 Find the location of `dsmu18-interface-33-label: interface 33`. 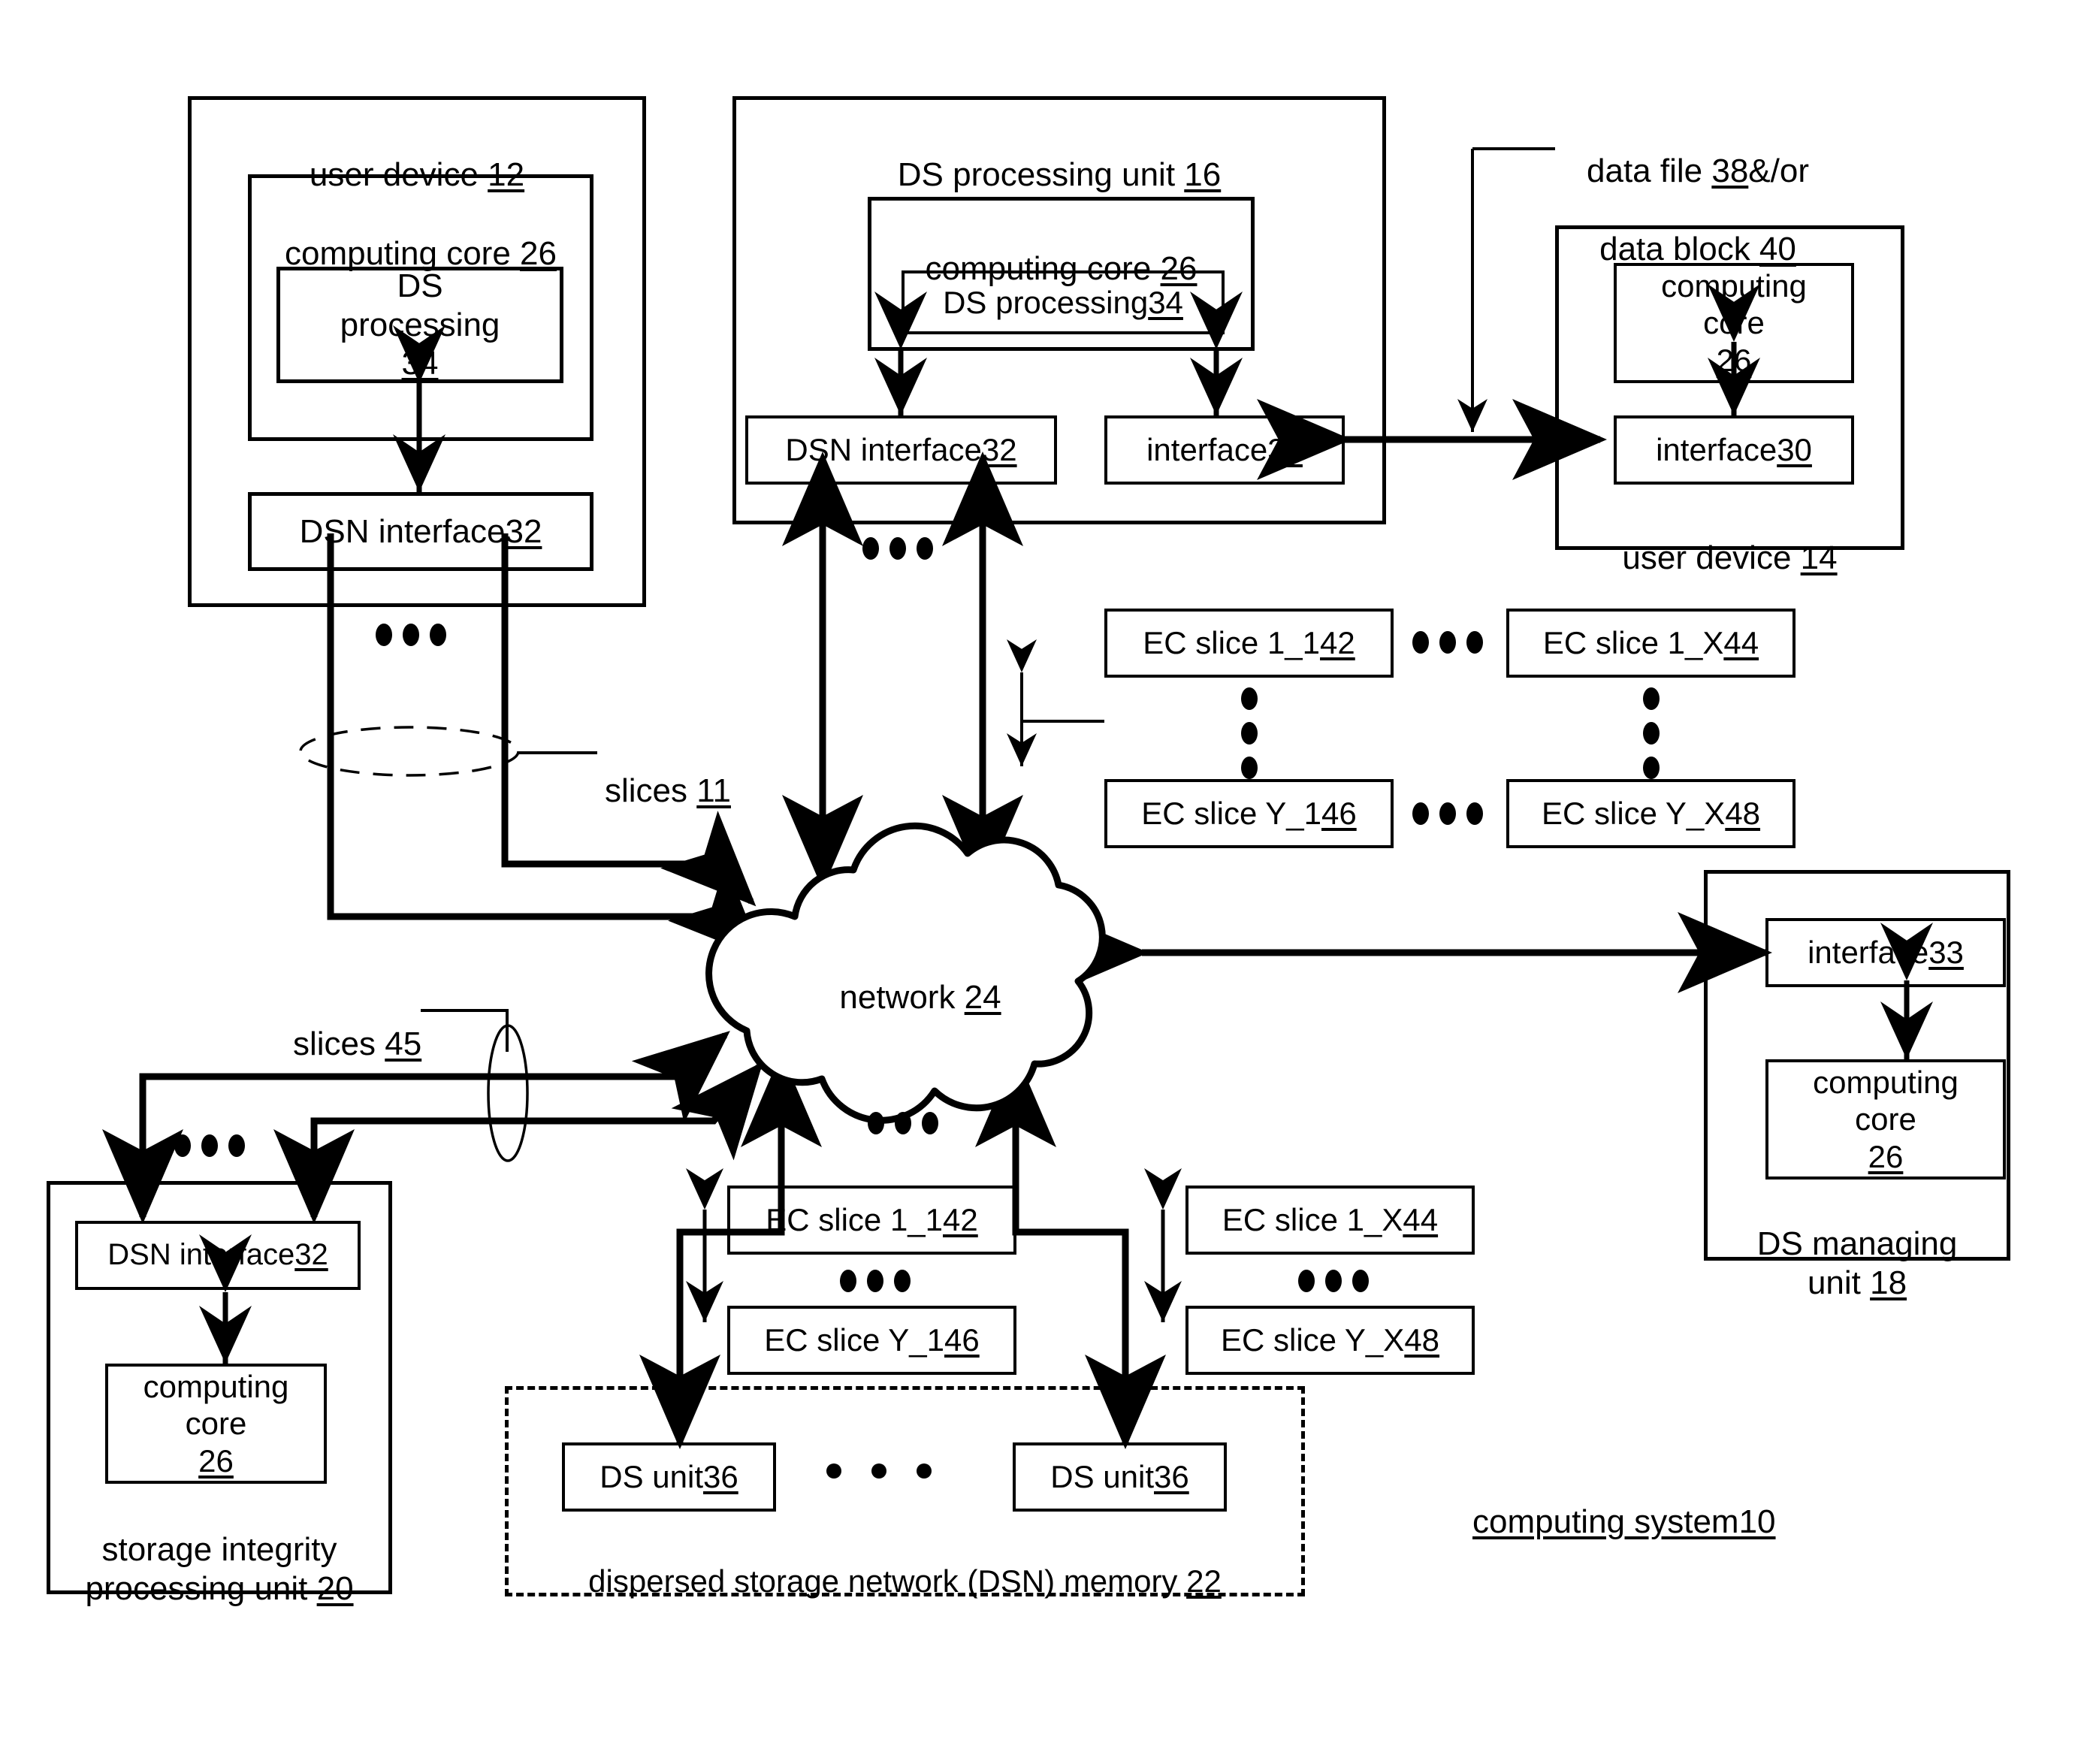

dsmu18-interface-33-label: interface 33 is located at coordinates (1886, 953).